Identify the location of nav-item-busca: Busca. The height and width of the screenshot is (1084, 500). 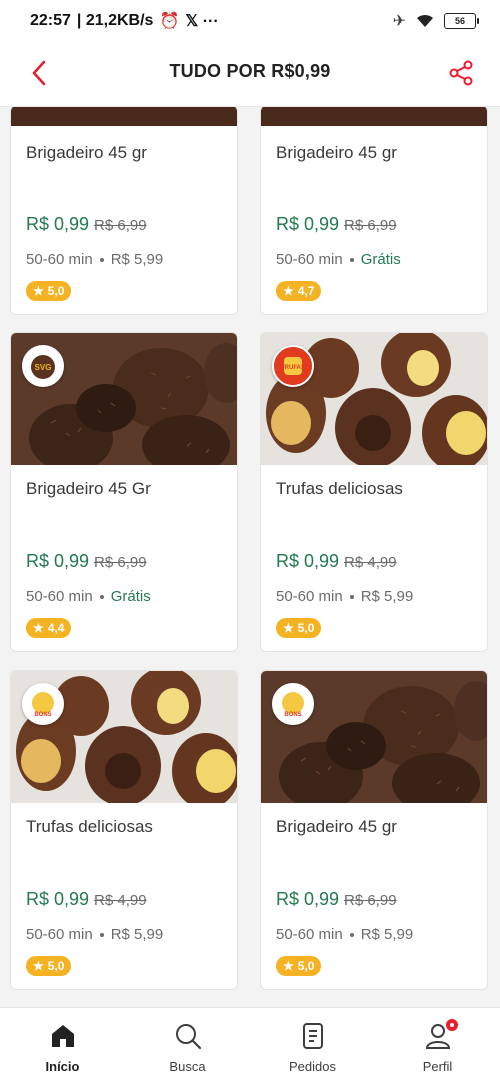
(187, 1046).